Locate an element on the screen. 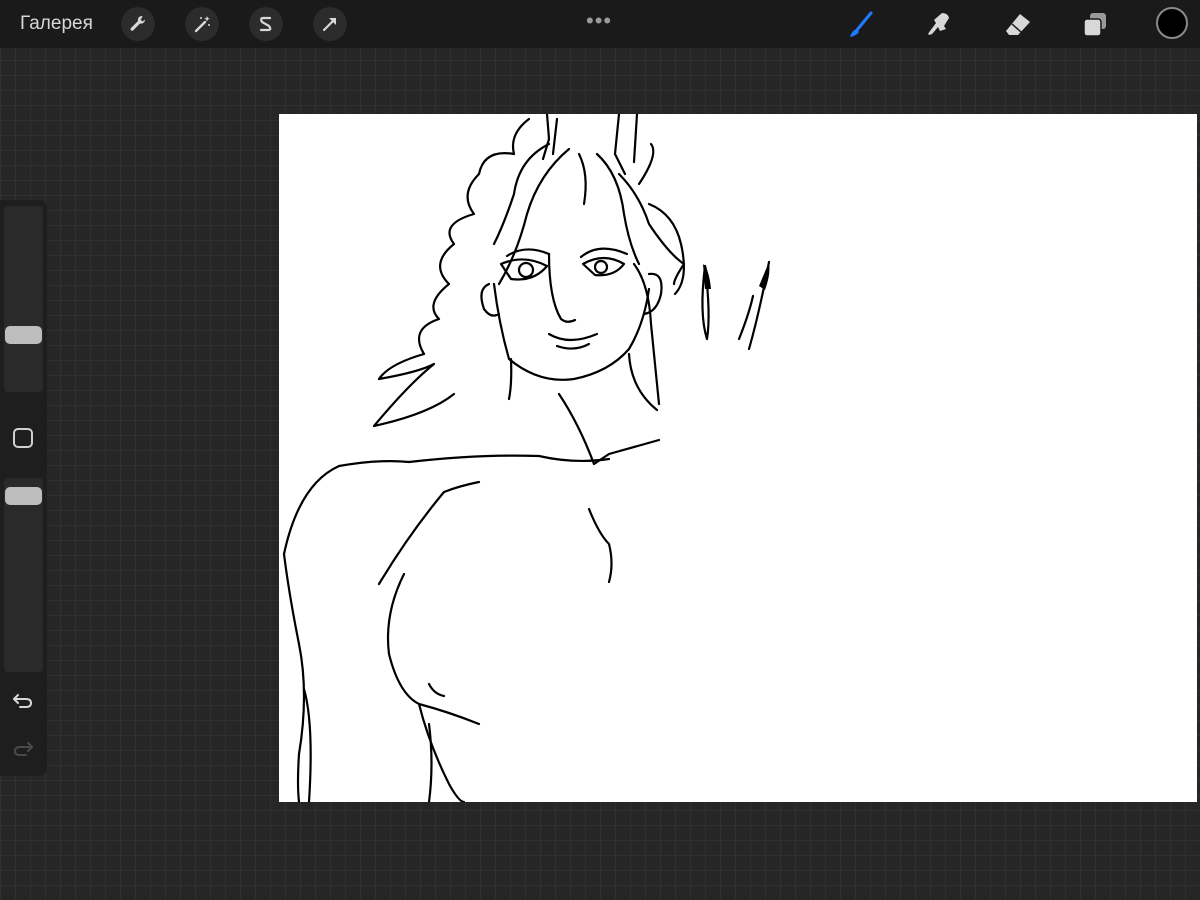 The width and height of the screenshot is (1200, 900). wrench-icon is located at coordinates (138, 23).